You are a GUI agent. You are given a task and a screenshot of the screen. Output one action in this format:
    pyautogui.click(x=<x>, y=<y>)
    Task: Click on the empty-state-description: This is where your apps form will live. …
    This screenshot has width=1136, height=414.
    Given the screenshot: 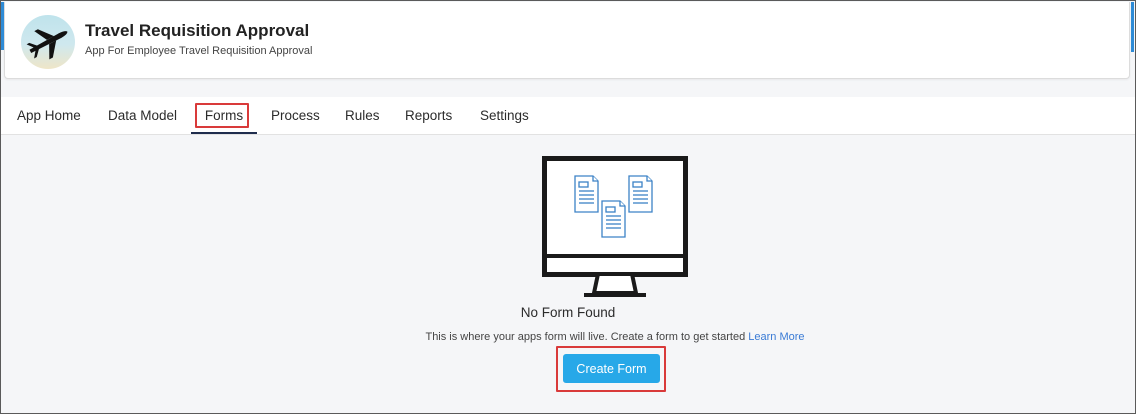 What is the action you would take?
    pyautogui.click(x=568, y=337)
    